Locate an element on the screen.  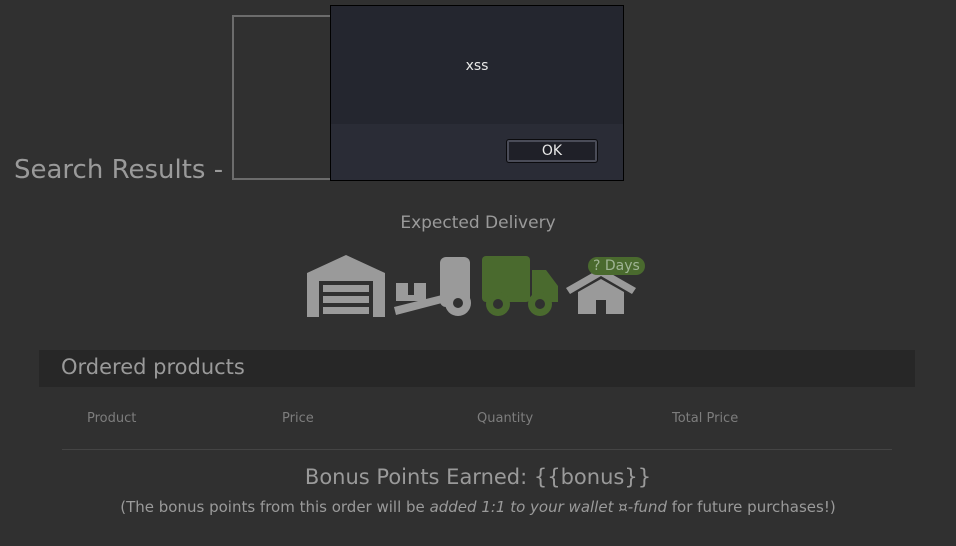
column-header-quantity: Quantity is located at coordinates (505, 418).